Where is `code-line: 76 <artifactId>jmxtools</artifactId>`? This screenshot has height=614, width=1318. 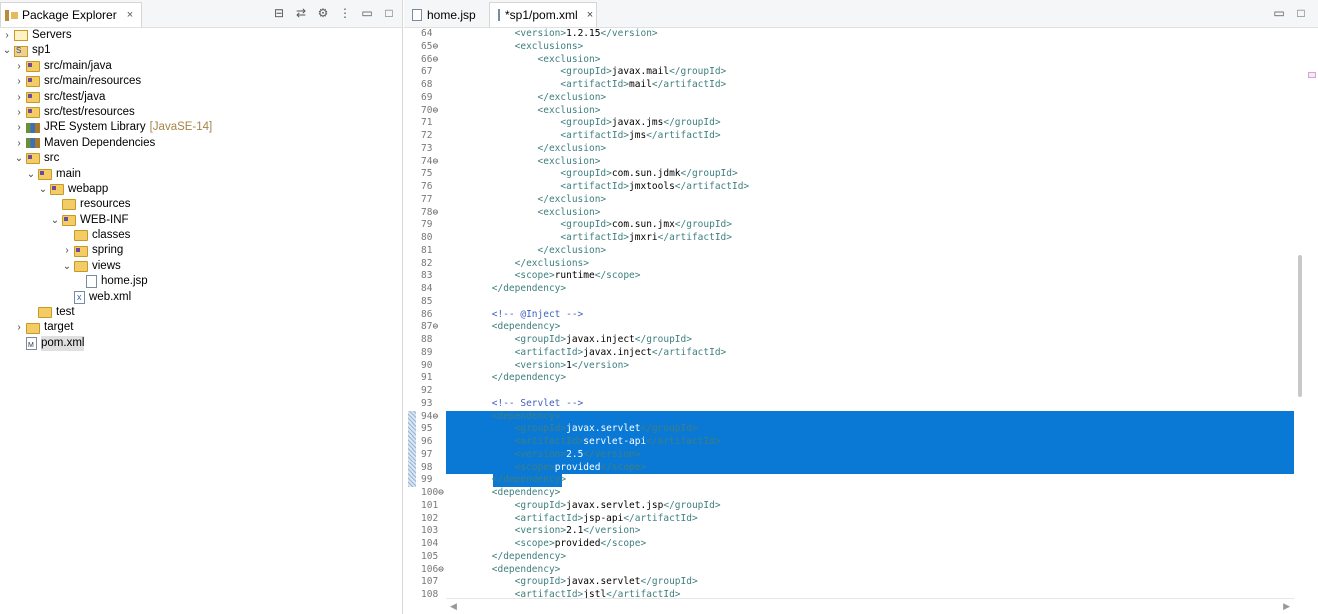 code-line: 76 <artifactId>jmxtools</artifactId> is located at coordinates (849, 187).